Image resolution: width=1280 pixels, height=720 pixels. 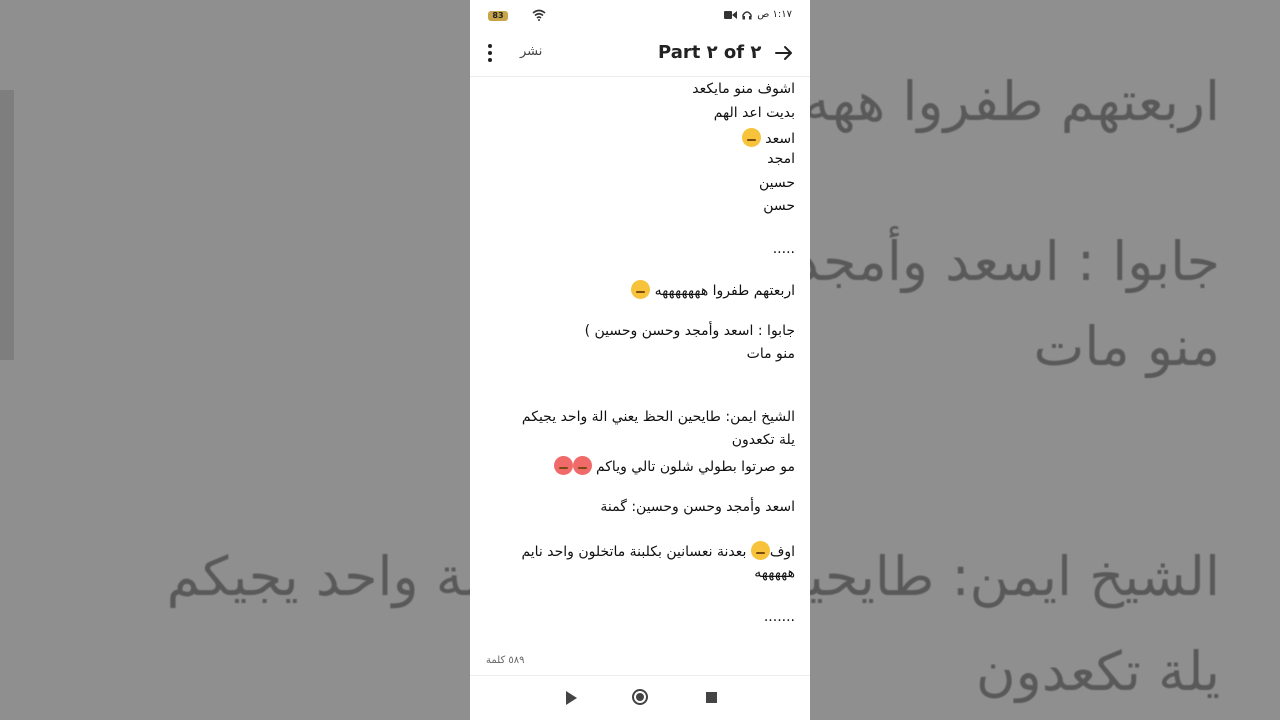 What do you see at coordinates (539, 15) in the screenshot?
I see `wifi-icon` at bounding box center [539, 15].